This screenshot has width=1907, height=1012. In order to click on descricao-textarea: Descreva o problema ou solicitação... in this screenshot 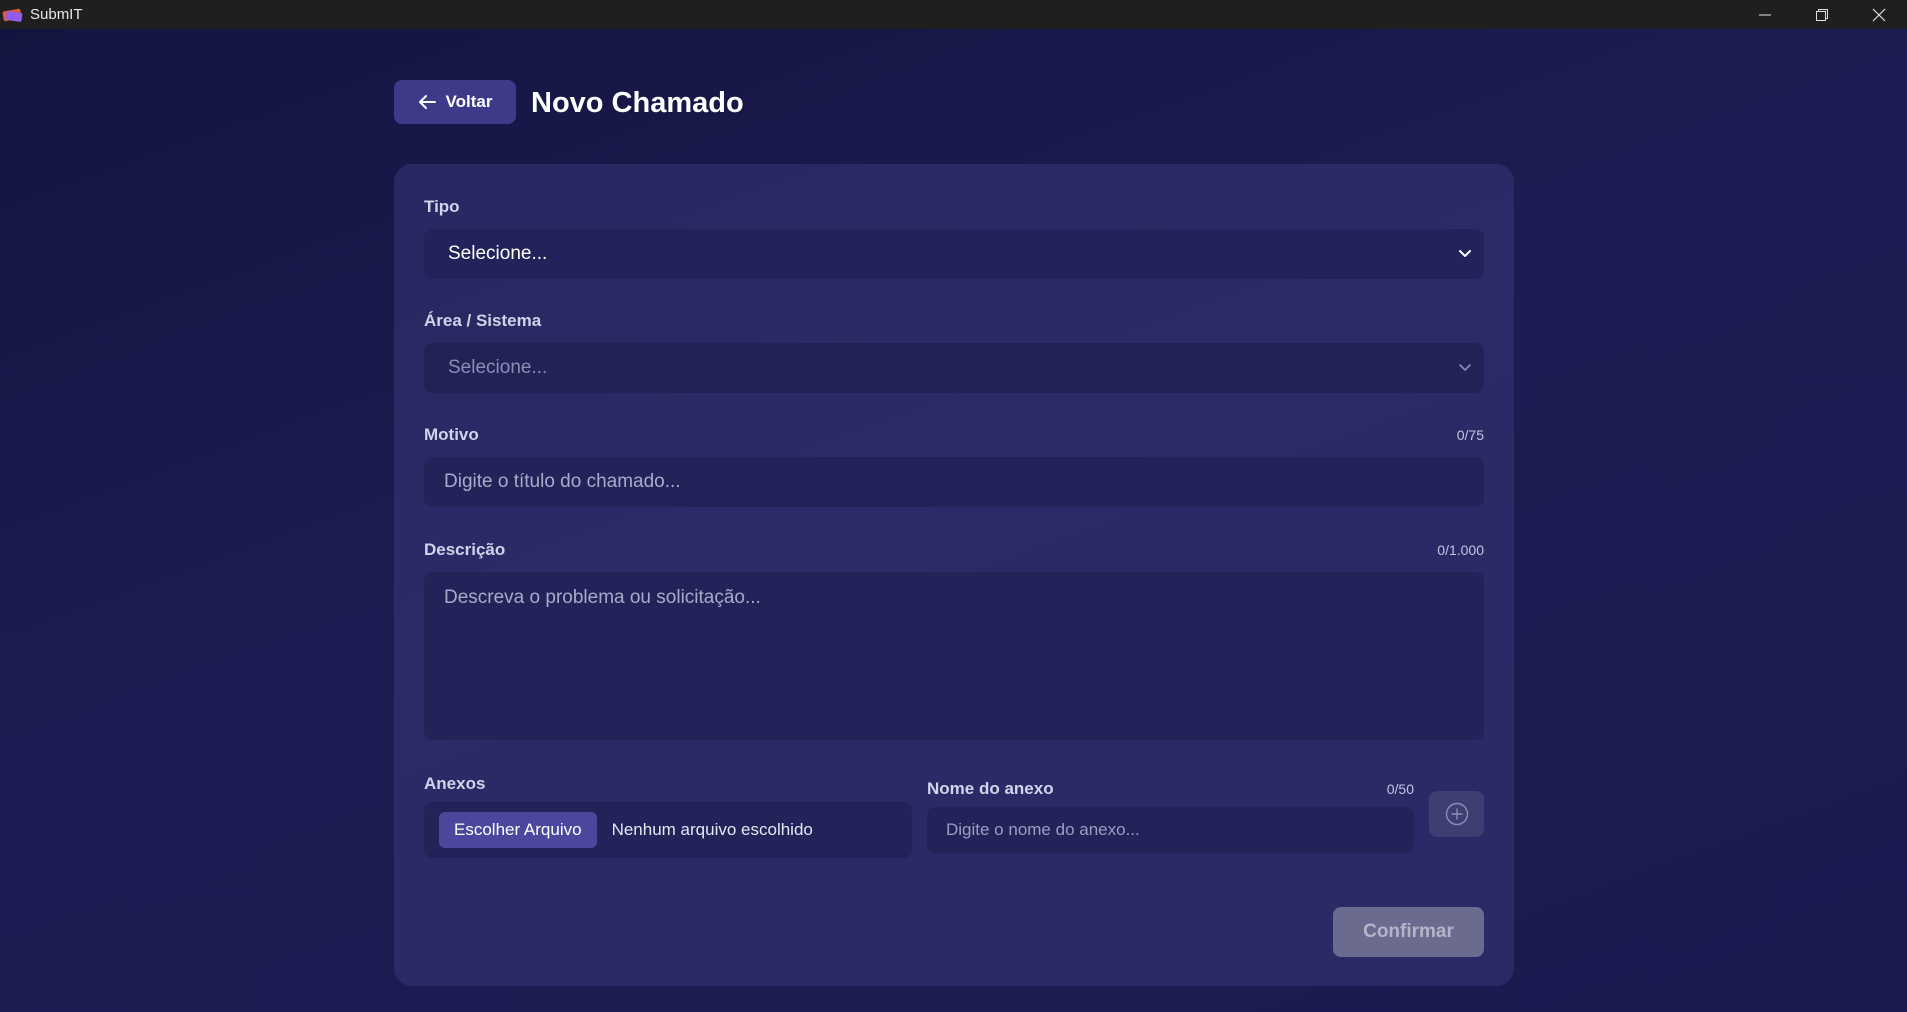, I will do `click(954, 656)`.